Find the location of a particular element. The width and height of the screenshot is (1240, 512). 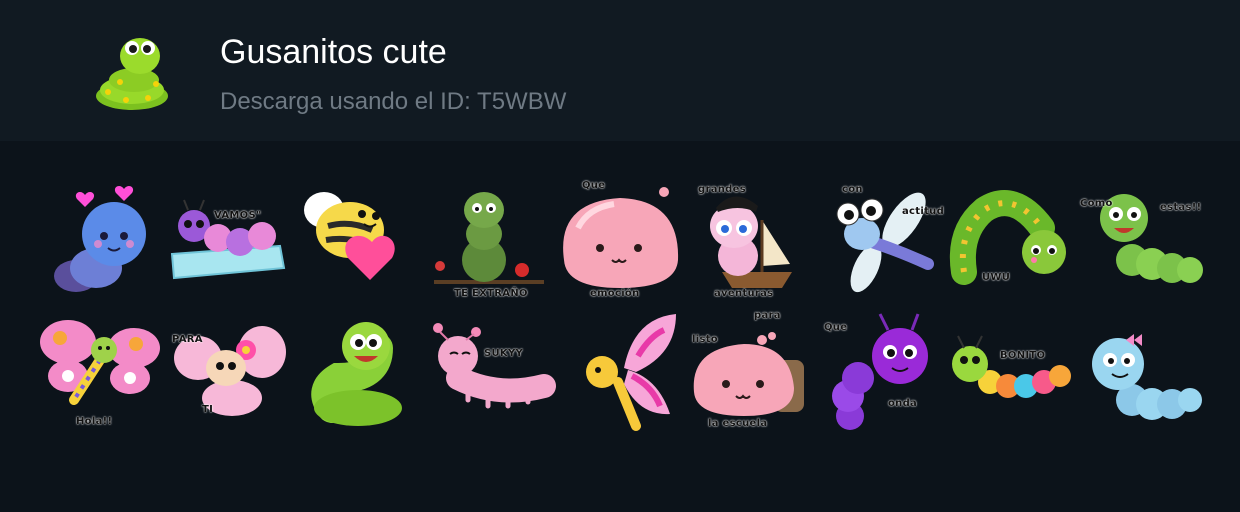

pack-download-id: Descarga usando el ID: T5WBW is located at coordinates (393, 101).